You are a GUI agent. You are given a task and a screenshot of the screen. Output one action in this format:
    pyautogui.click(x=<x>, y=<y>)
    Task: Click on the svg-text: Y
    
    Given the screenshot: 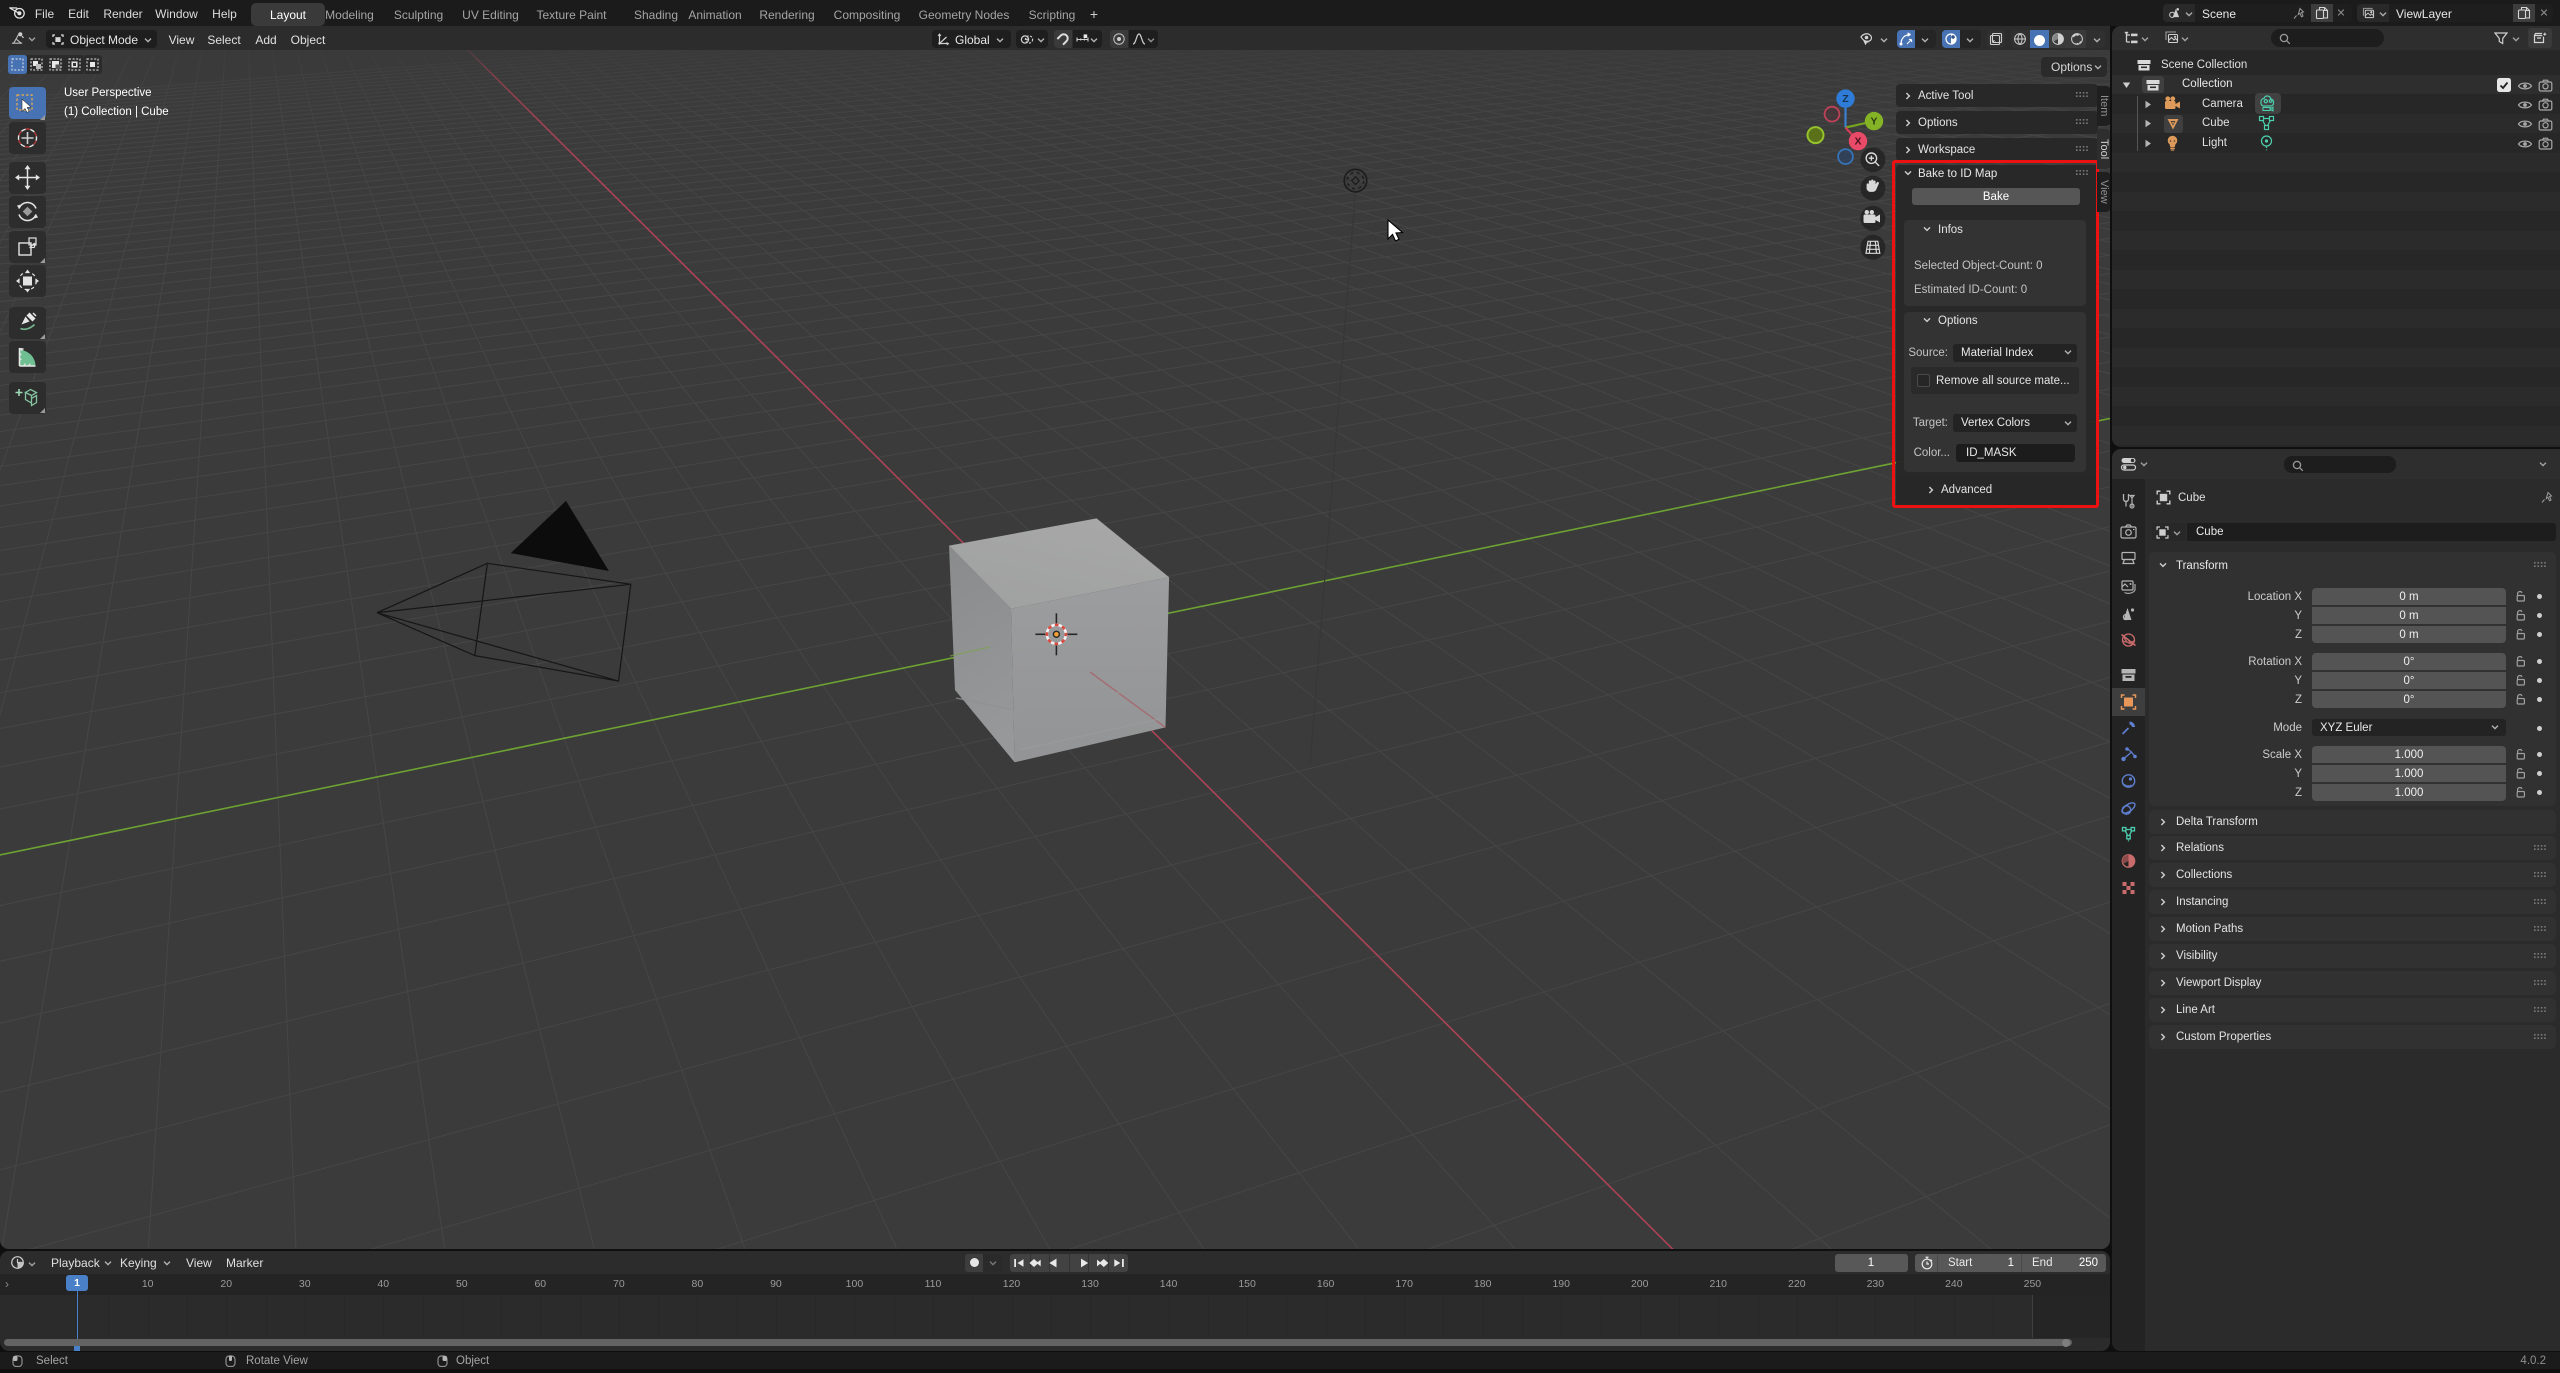 What is the action you would take?
    pyautogui.click(x=1873, y=122)
    